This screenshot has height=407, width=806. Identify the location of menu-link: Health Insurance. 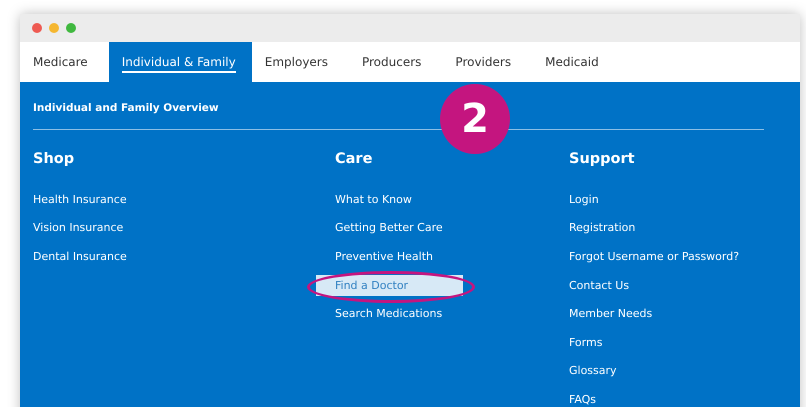
(107, 199).